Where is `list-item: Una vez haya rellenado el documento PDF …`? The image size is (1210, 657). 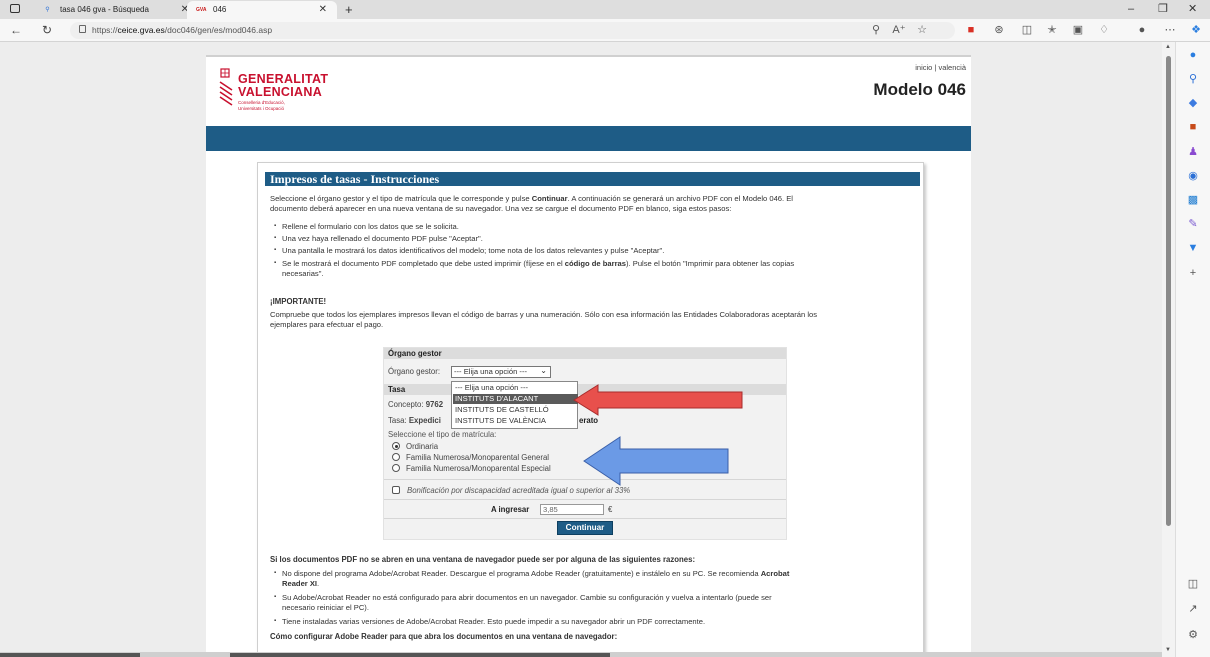 list-item: Una vez haya rellenado el documento PDF … is located at coordinates (377, 239).